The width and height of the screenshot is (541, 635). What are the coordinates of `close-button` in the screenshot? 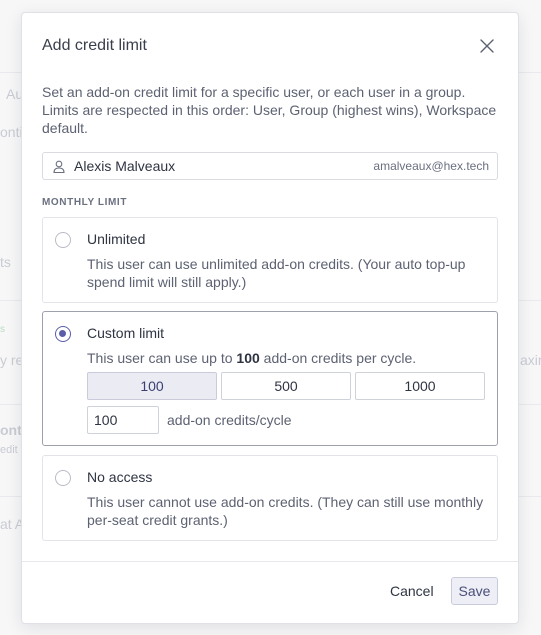 It's located at (487, 46).